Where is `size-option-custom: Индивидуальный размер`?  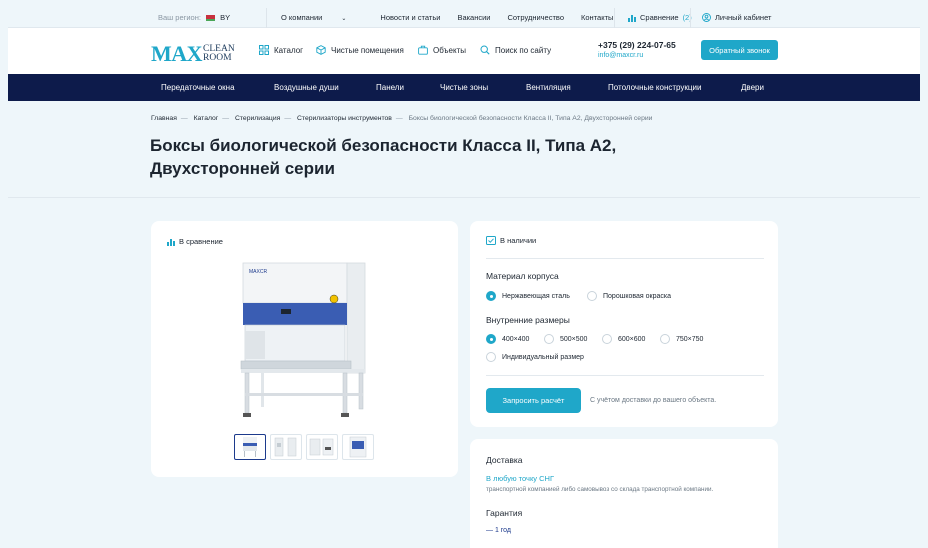
size-option-custom: Индивидуальный размер is located at coordinates (535, 357).